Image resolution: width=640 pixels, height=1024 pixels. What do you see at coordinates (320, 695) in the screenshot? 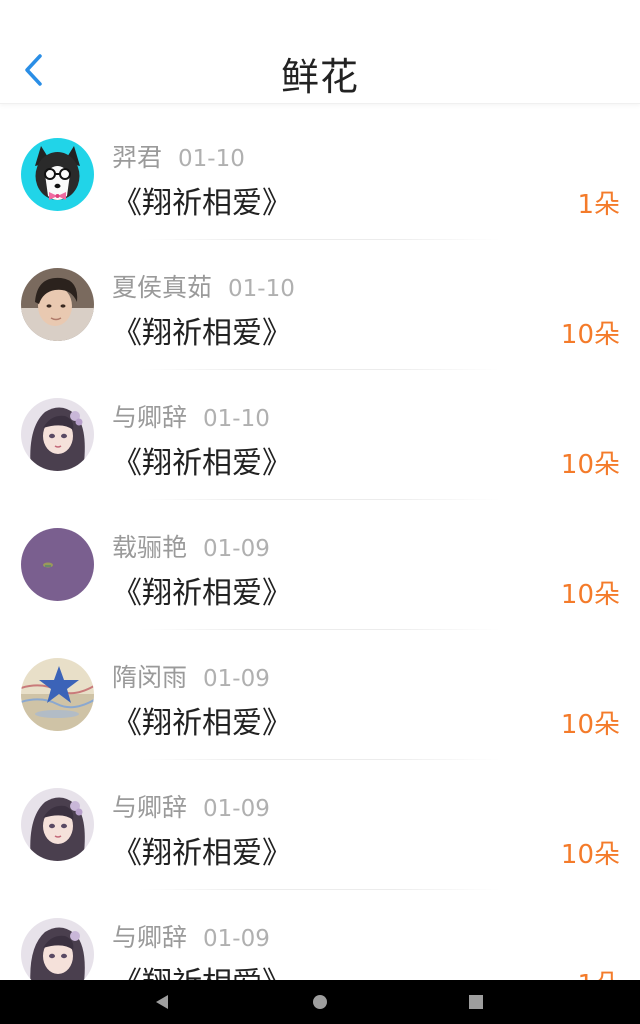
I see `list-item: 隋闵雨 01-09 《翔祈相爱》 10朵` at bounding box center [320, 695].